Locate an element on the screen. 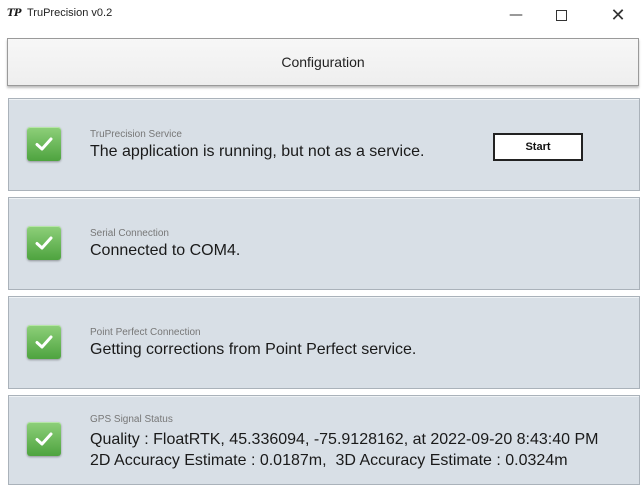  serial-label: Serial Connection is located at coordinates (129, 233).